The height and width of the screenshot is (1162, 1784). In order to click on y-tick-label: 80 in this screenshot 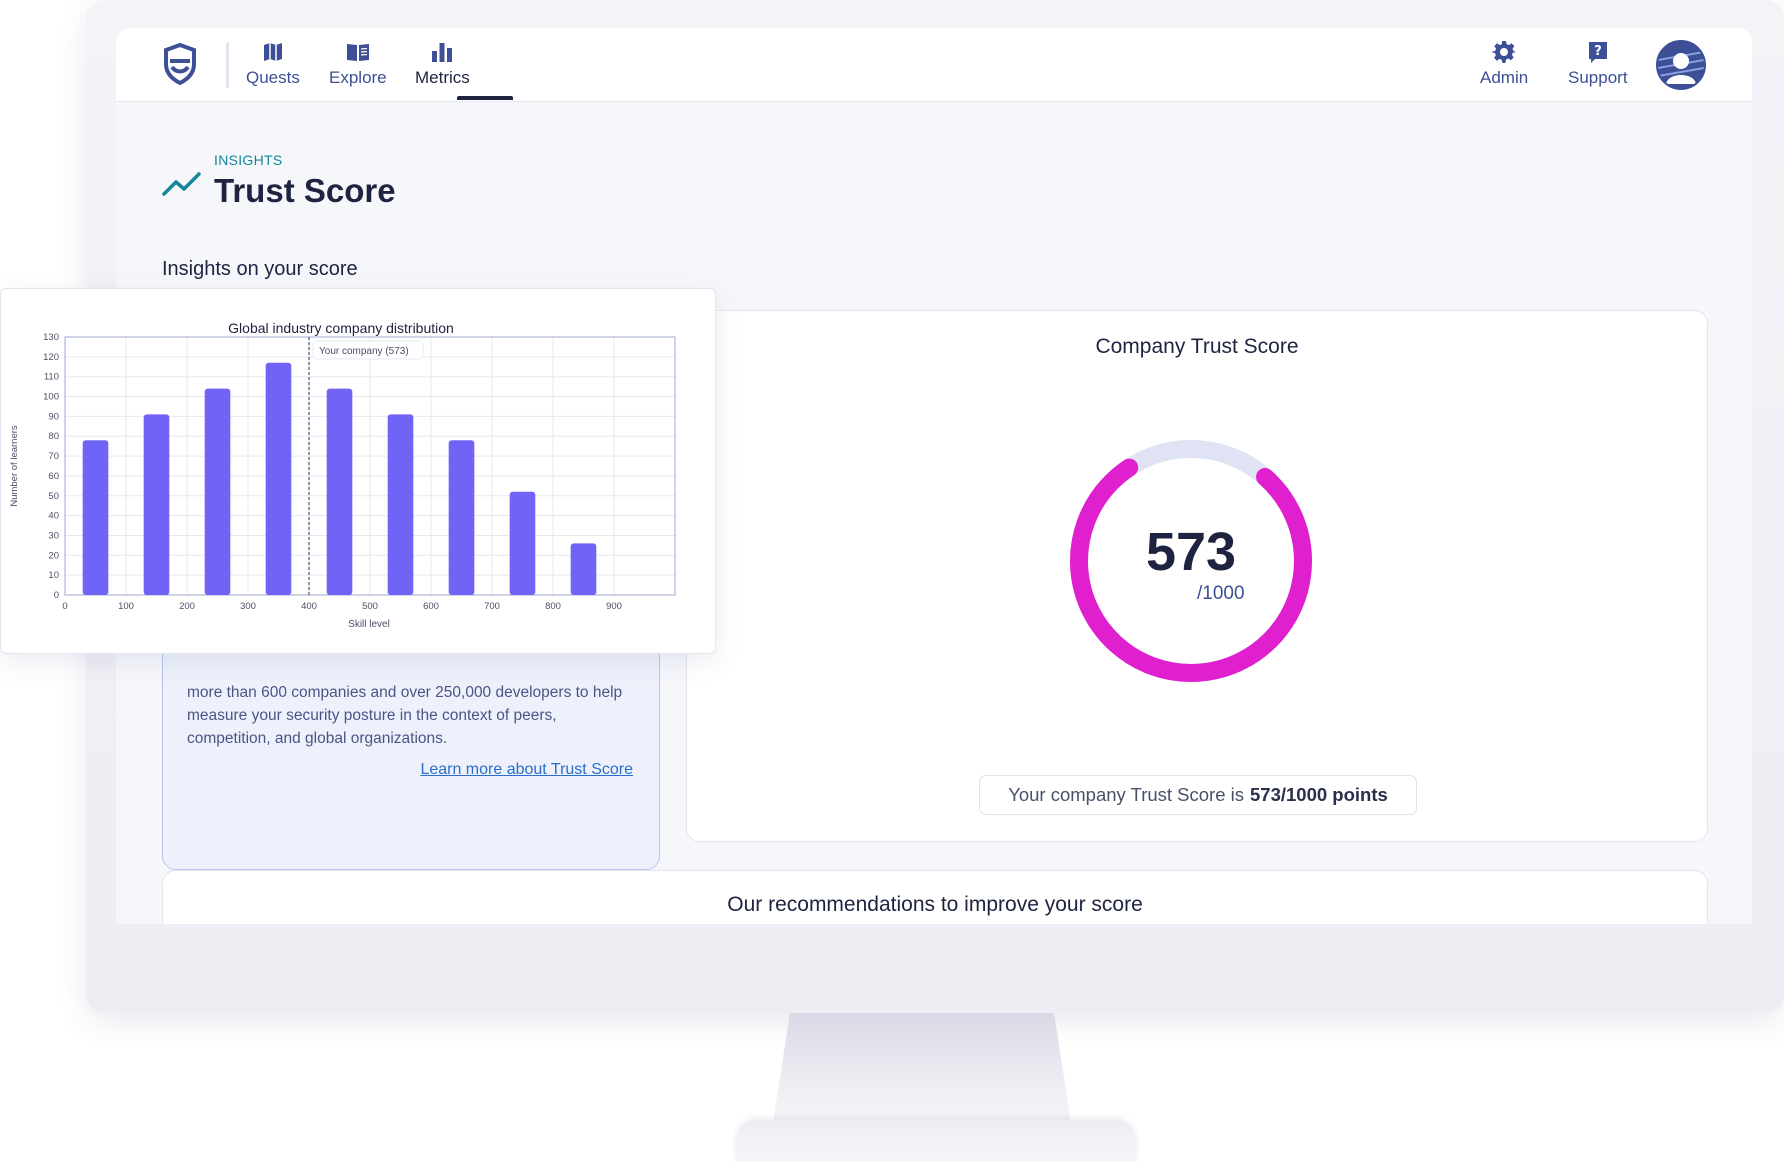, I will do `click(53, 436)`.